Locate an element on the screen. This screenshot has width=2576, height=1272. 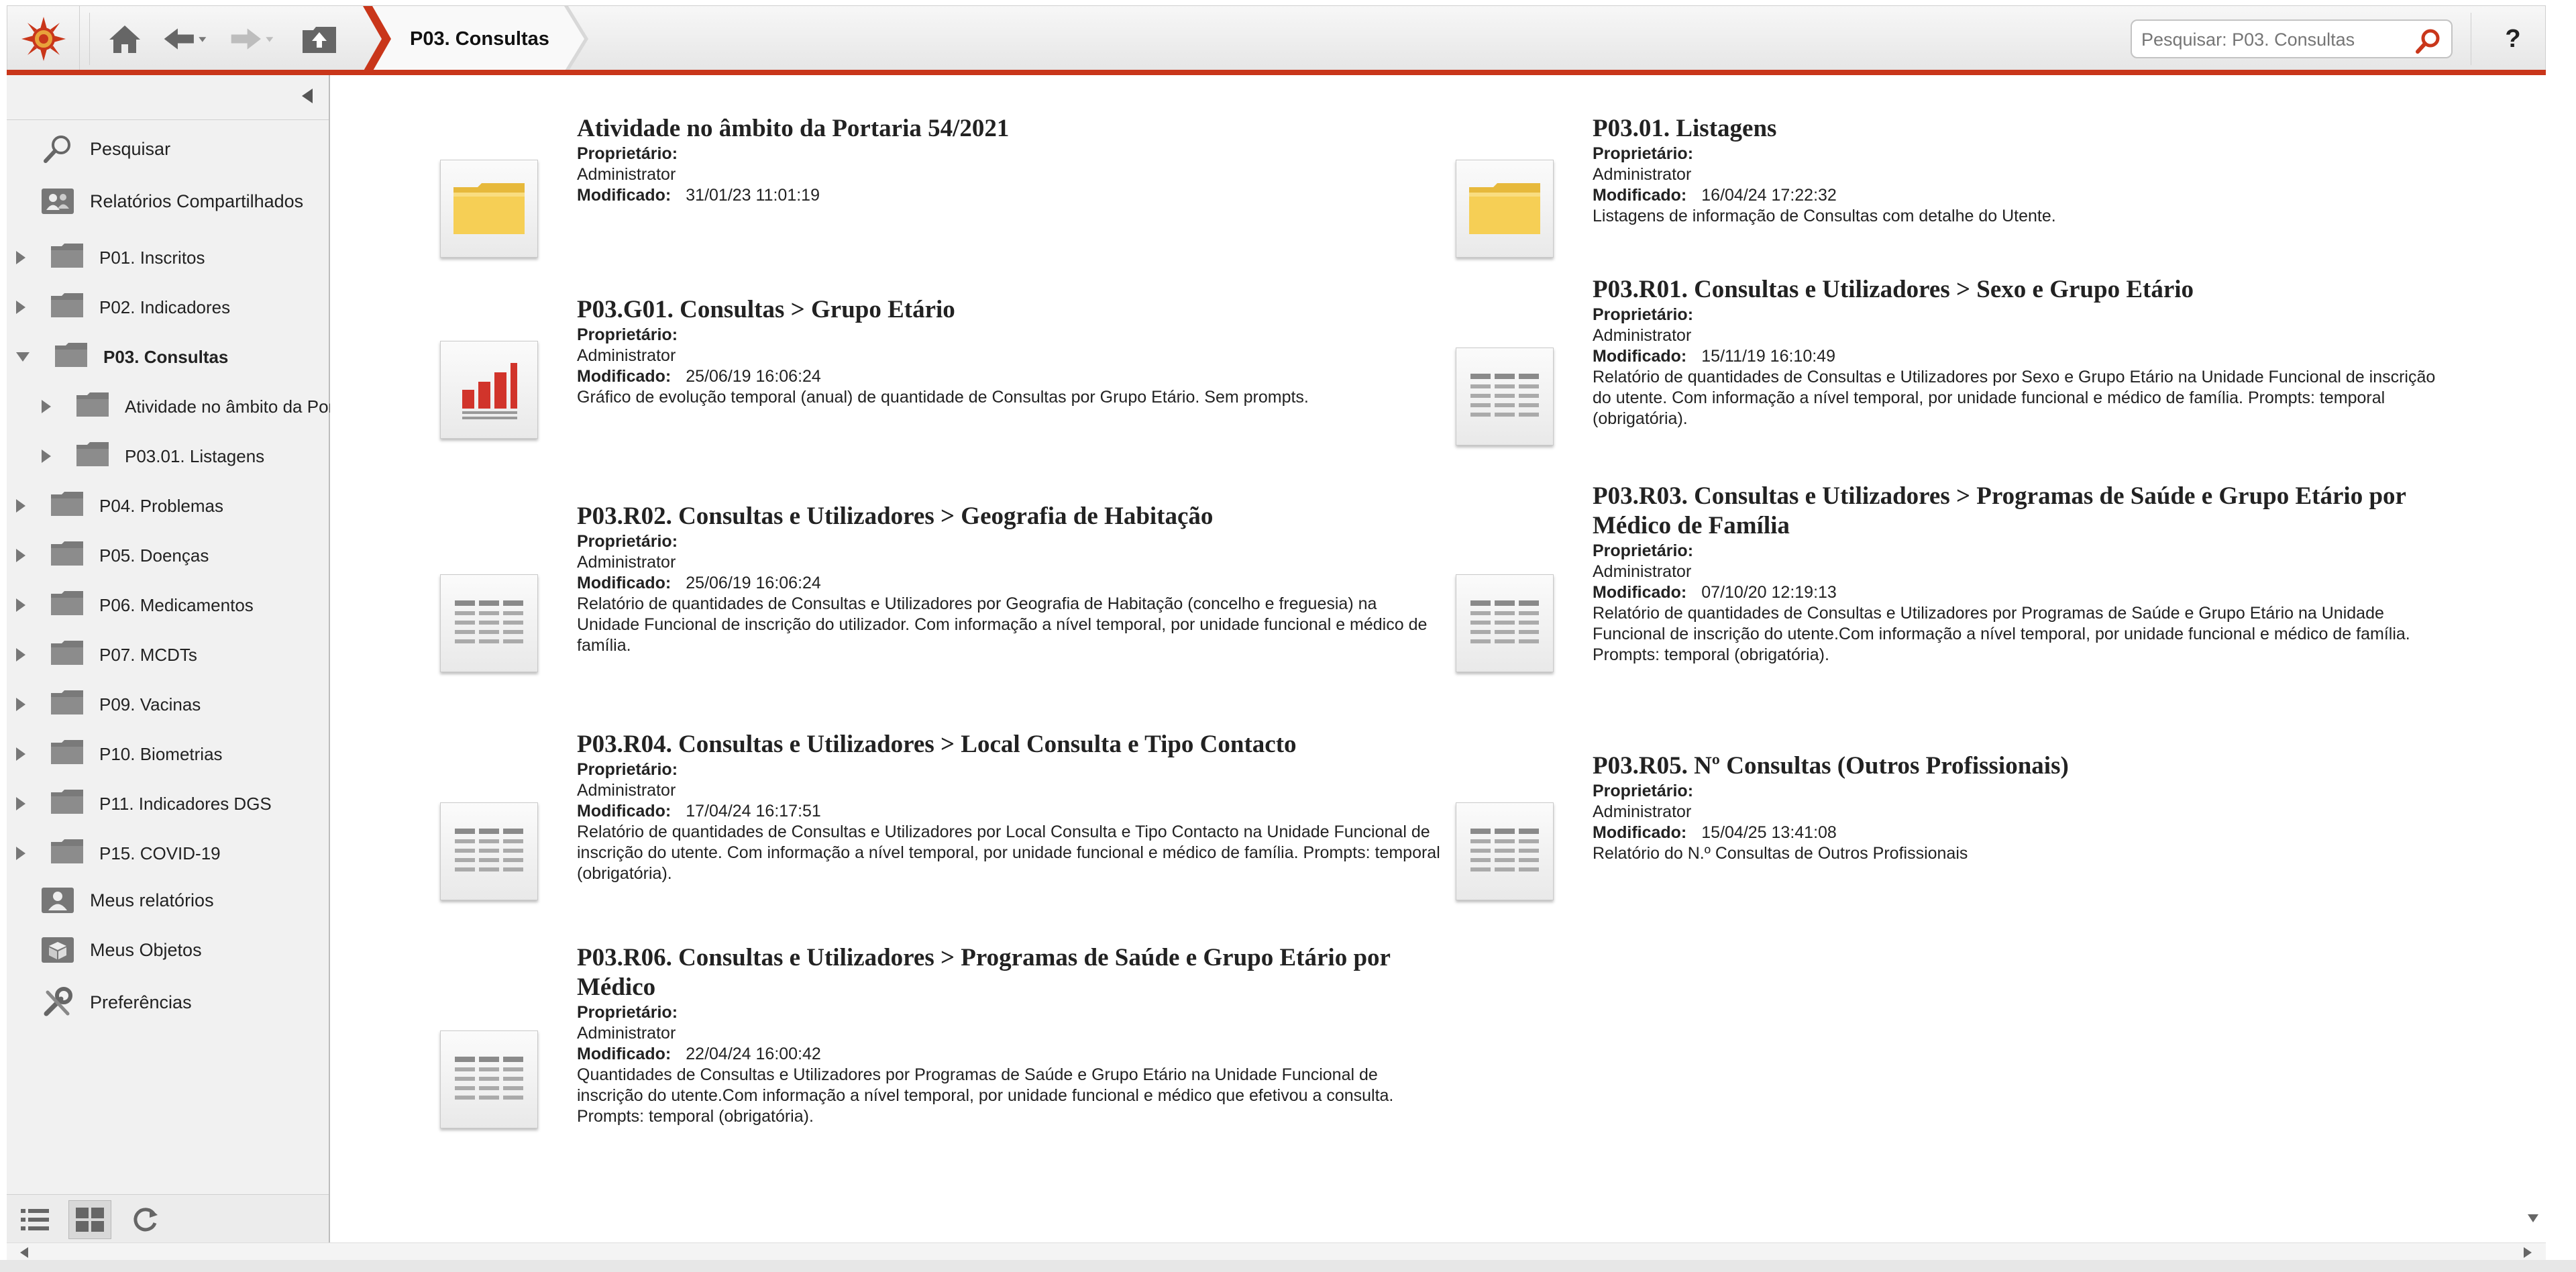
breadcrumb-current: P03. Consultas is located at coordinates (479, 39).